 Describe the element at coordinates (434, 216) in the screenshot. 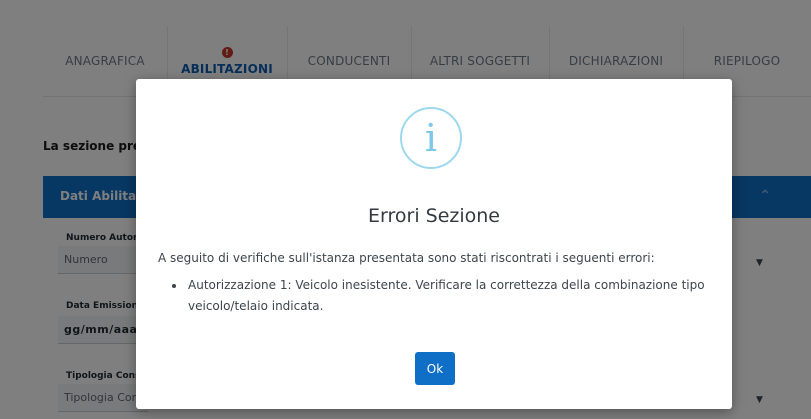

I see `dialog-title: Errori Sezione` at that location.